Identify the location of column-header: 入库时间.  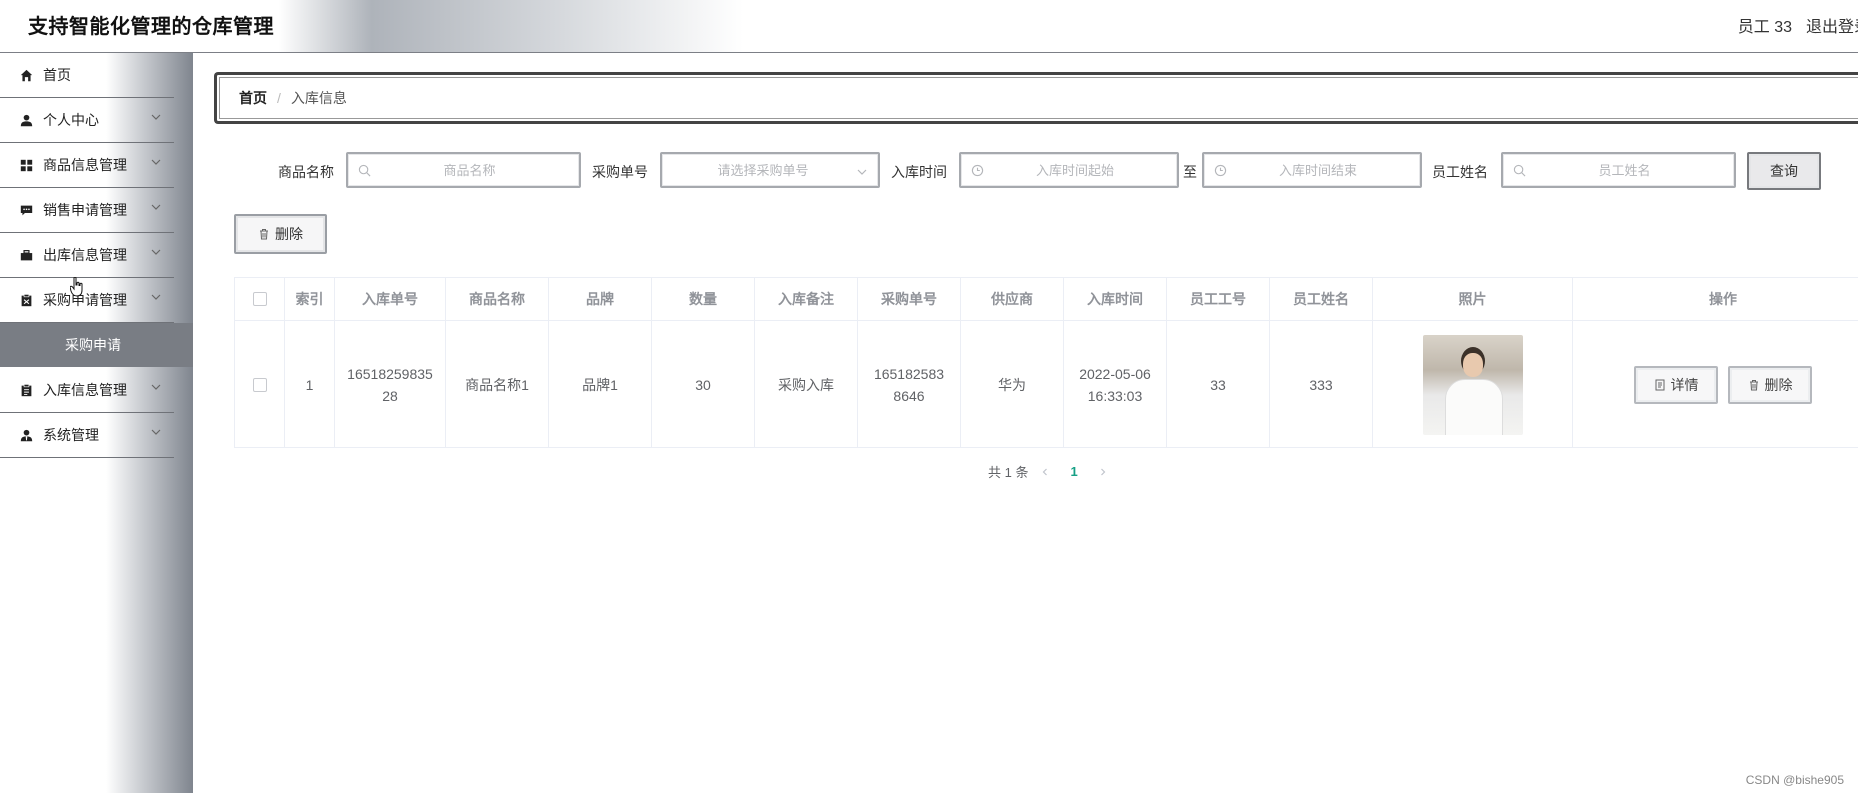
(1115, 299).